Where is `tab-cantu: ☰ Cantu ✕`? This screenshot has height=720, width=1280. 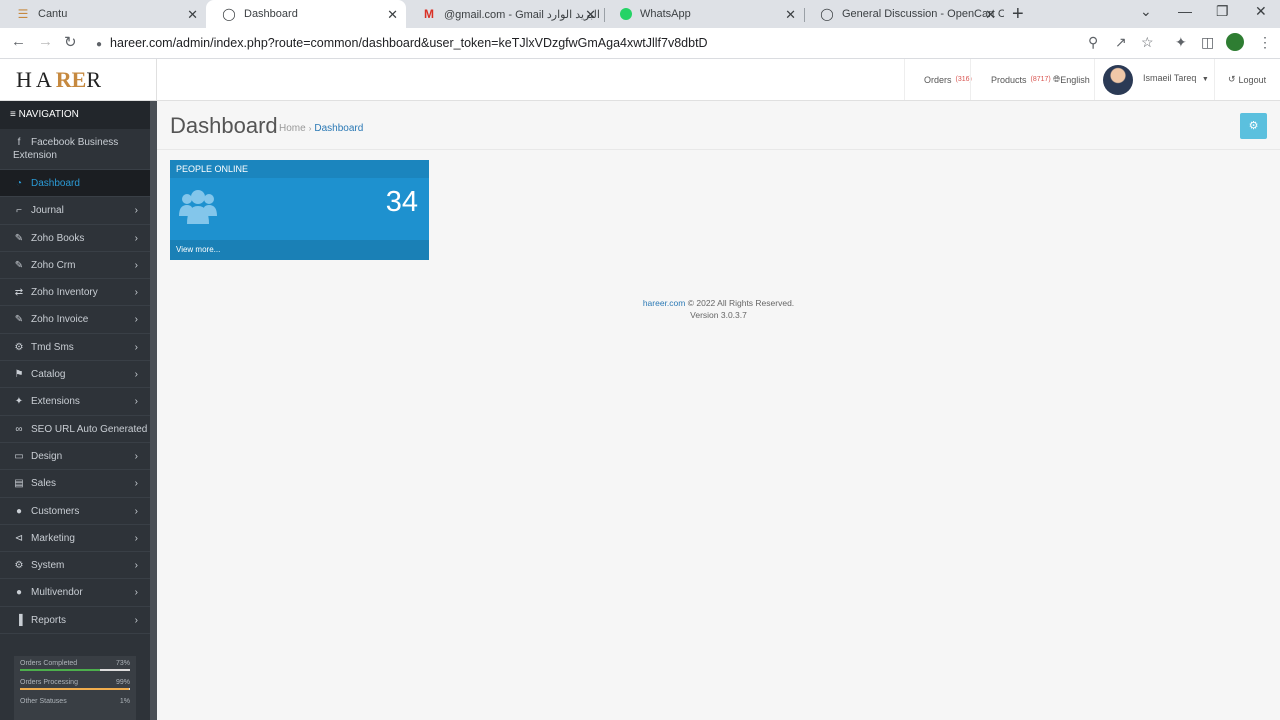
tab-cantu: ☰ Cantu ✕ is located at coordinates (103, 14).